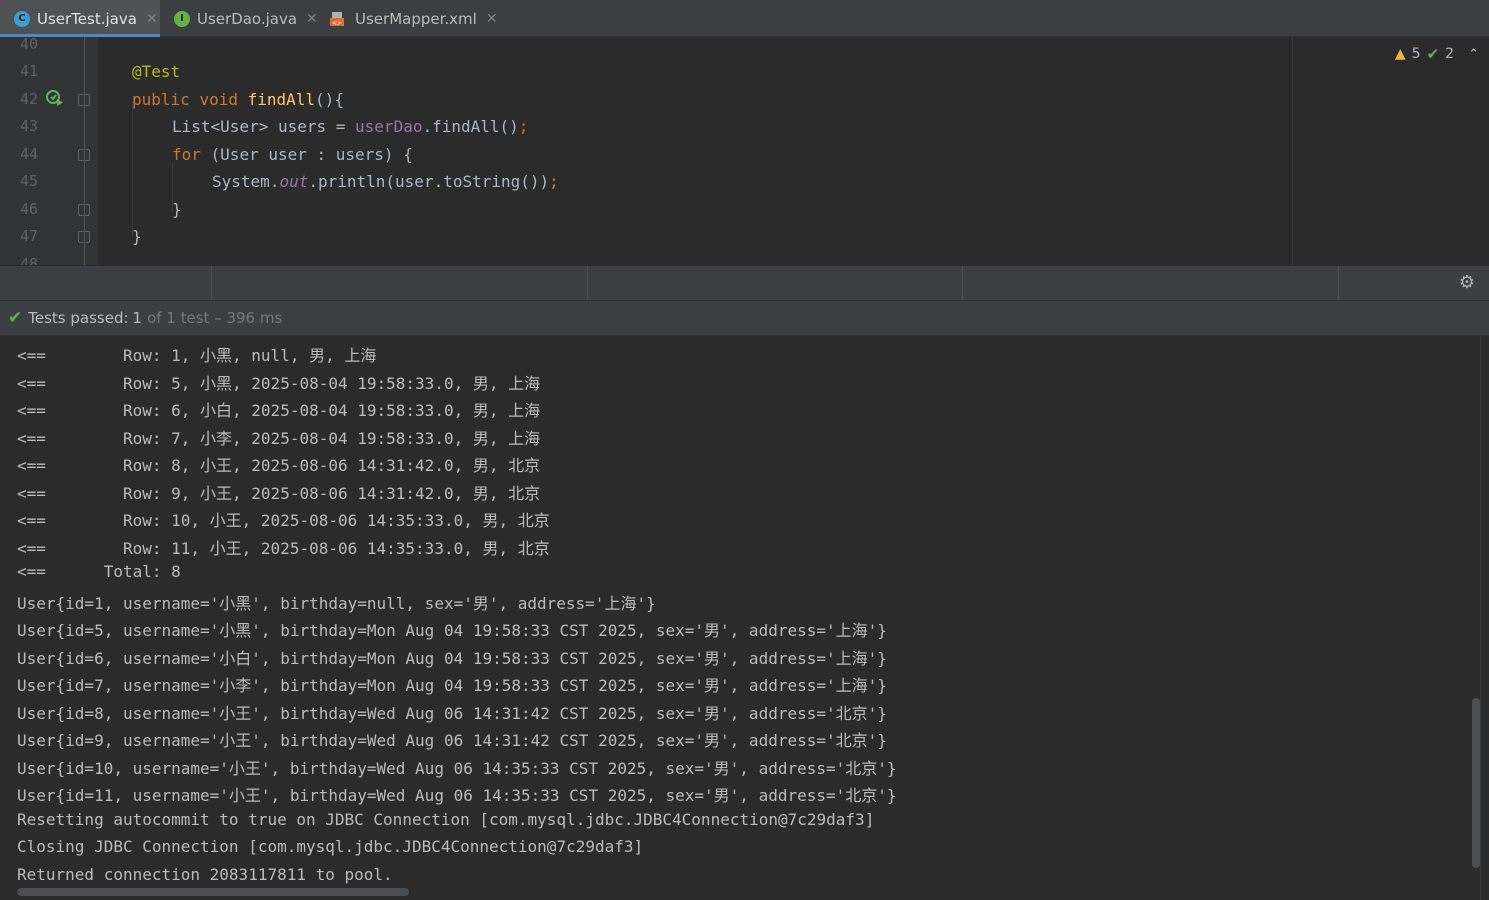 The image size is (1489, 900). I want to click on inspection-widget: ▲ 5 ✔ 2 ⌃, so click(1437, 54).